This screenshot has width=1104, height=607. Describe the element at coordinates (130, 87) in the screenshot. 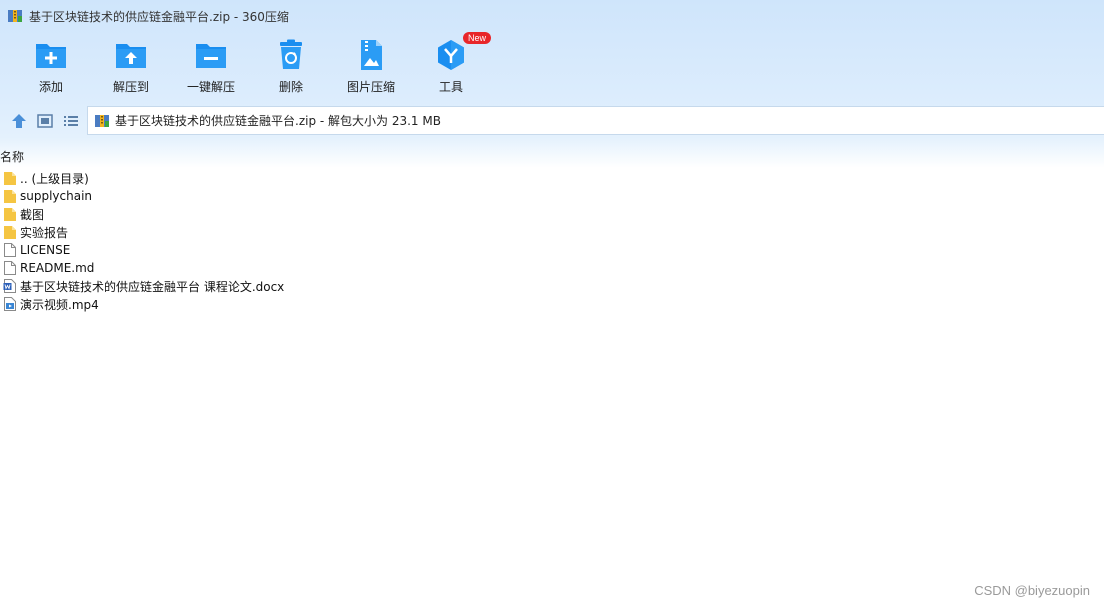

I see `extract-to-label: 解压到` at that location.